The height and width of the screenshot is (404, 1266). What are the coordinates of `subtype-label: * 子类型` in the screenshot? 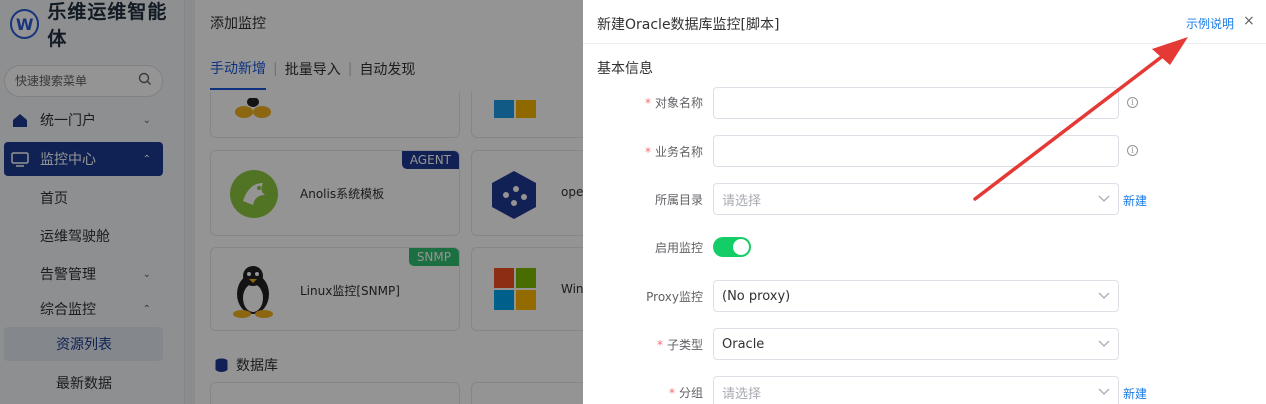 It's located at (680, 344).